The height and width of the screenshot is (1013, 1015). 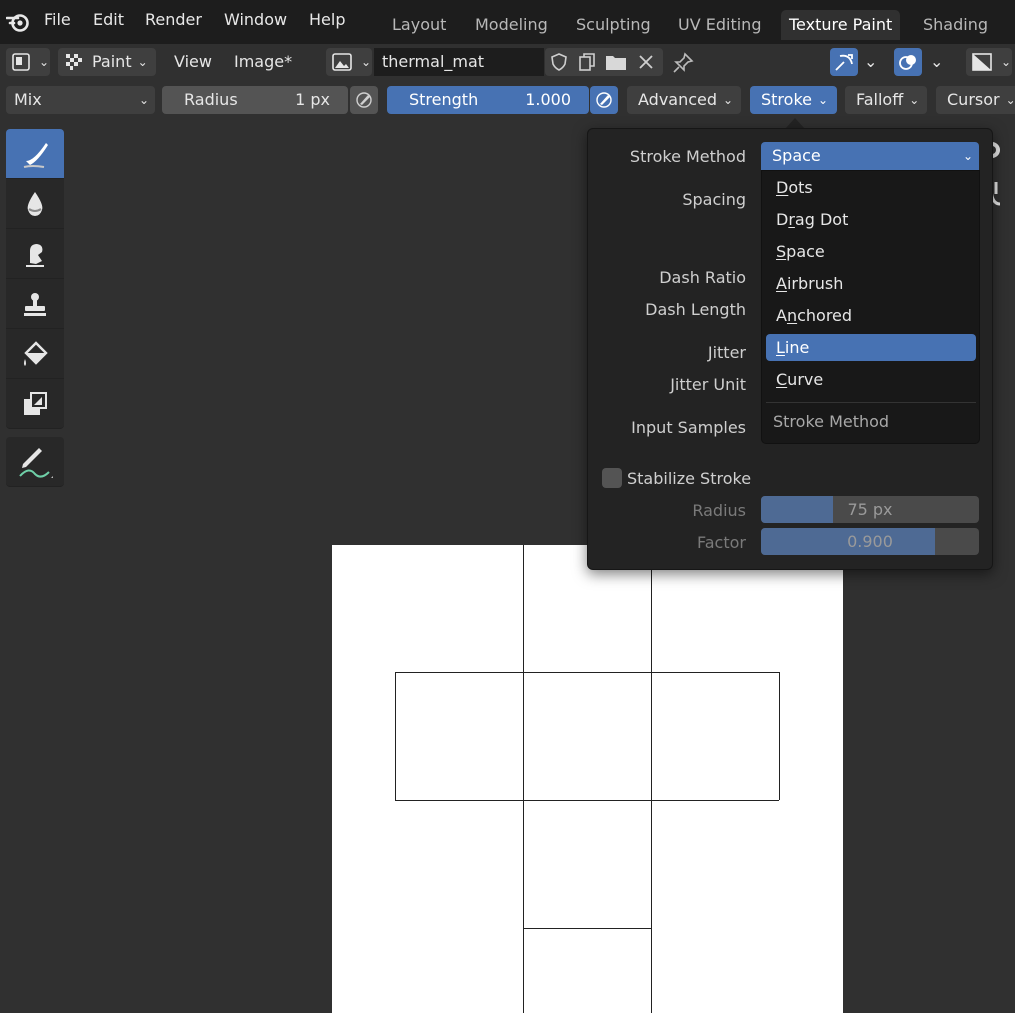 I want to click on dash-length-label: Dash Length, so click(x=695, y=309).